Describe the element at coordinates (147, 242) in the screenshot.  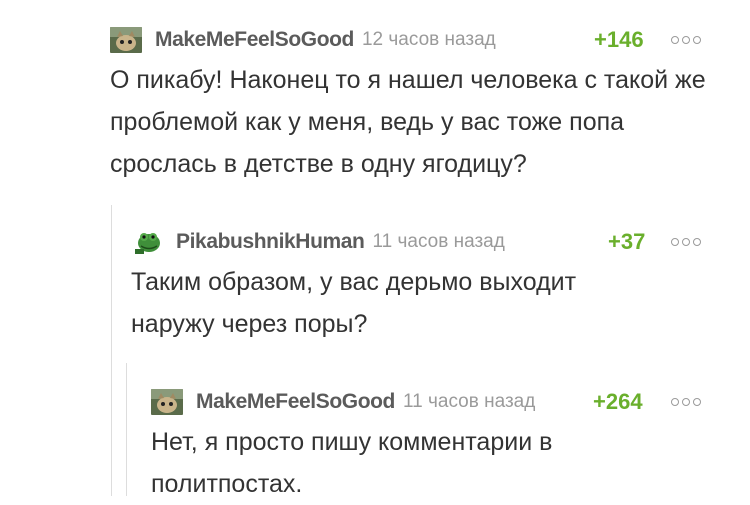
I see `frog-avatar-icon` at that location.